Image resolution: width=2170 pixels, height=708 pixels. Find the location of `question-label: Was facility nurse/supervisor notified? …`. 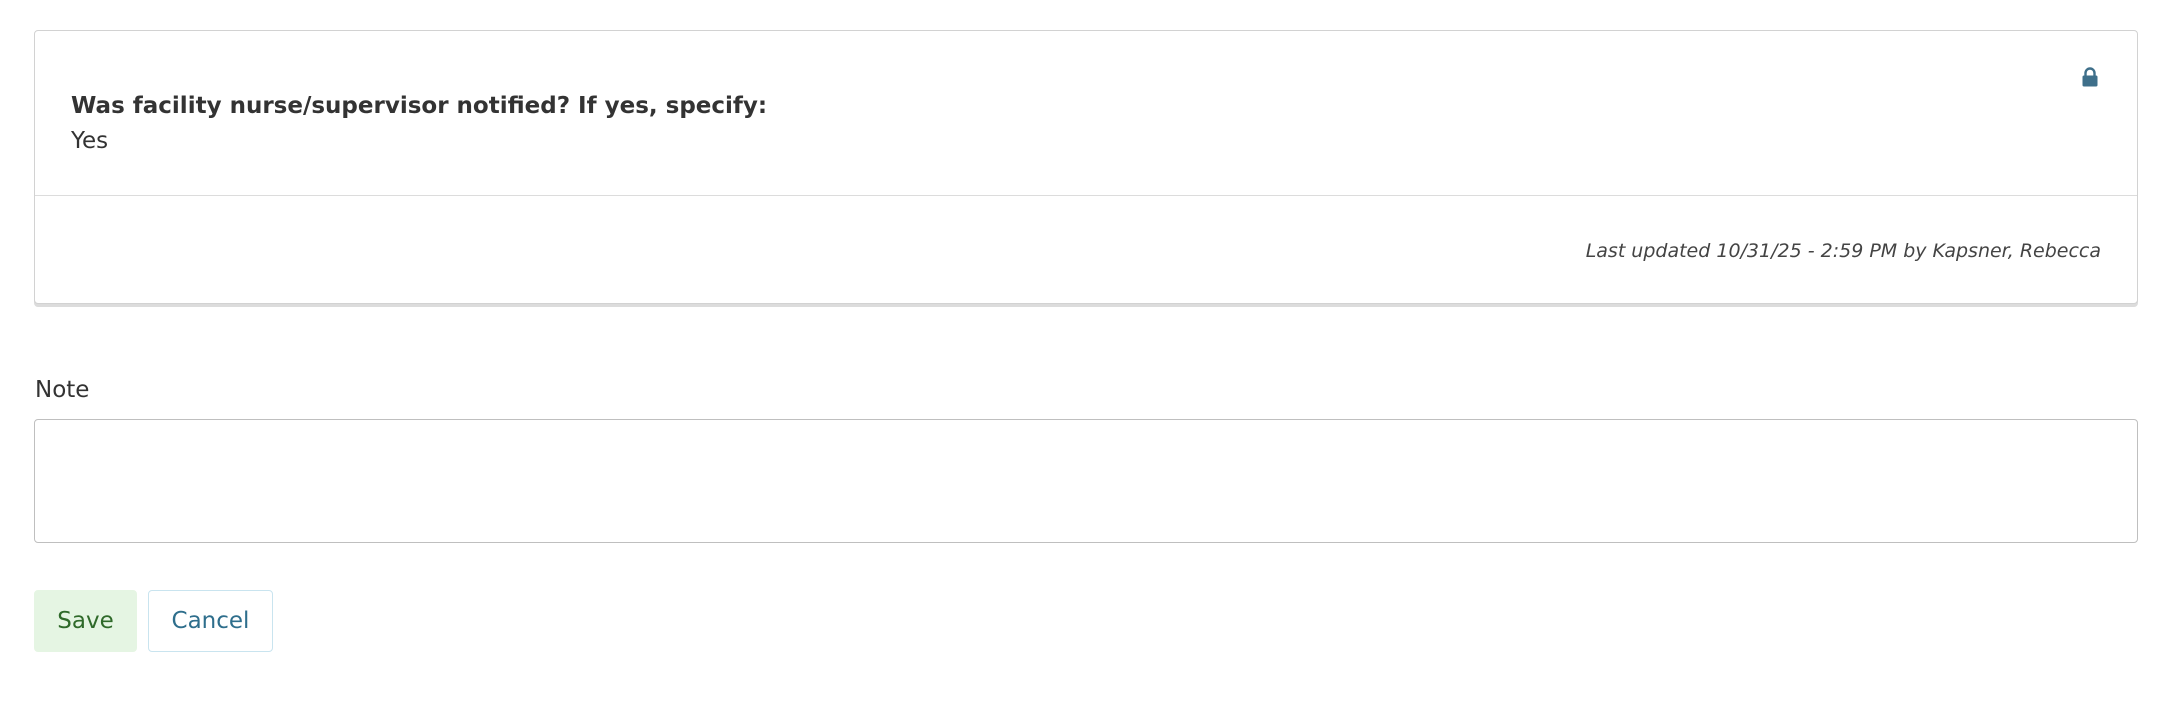

question-label: Was facility nurse/supervisor notified? … is located at coordinates (419, 106).